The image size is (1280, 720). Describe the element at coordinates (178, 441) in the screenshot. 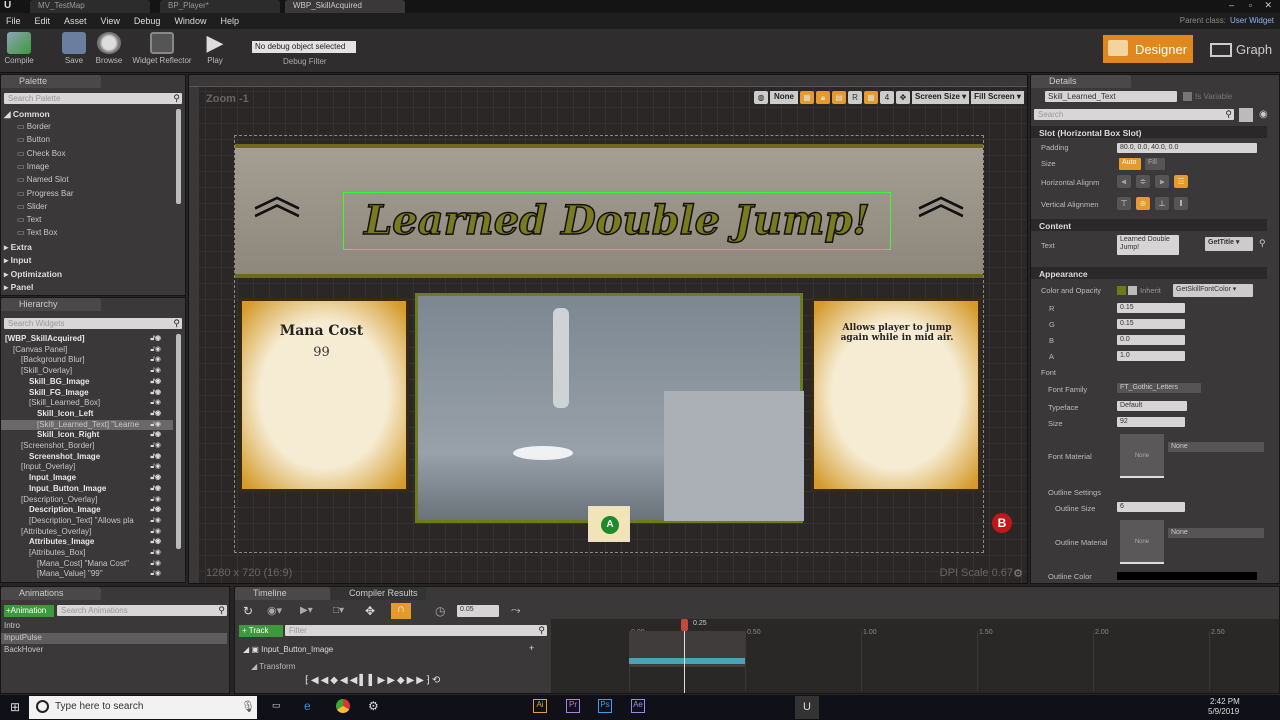

I see `hierarchy-scrollbar` at that location.